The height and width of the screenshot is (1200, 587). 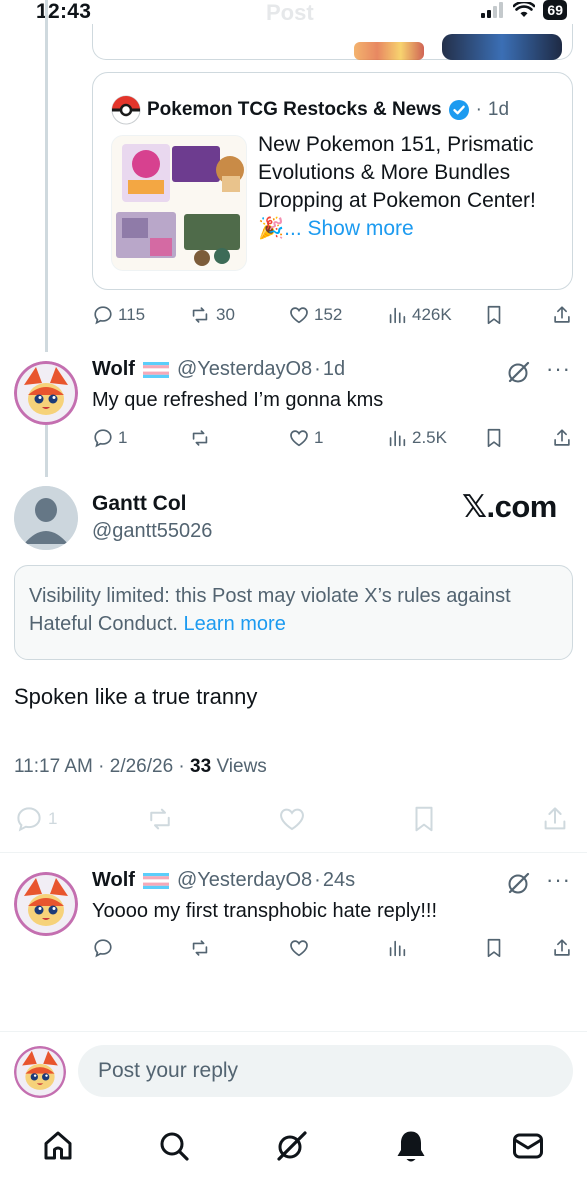 I want to click on post-time: 1d, so click(x=334, y=369).